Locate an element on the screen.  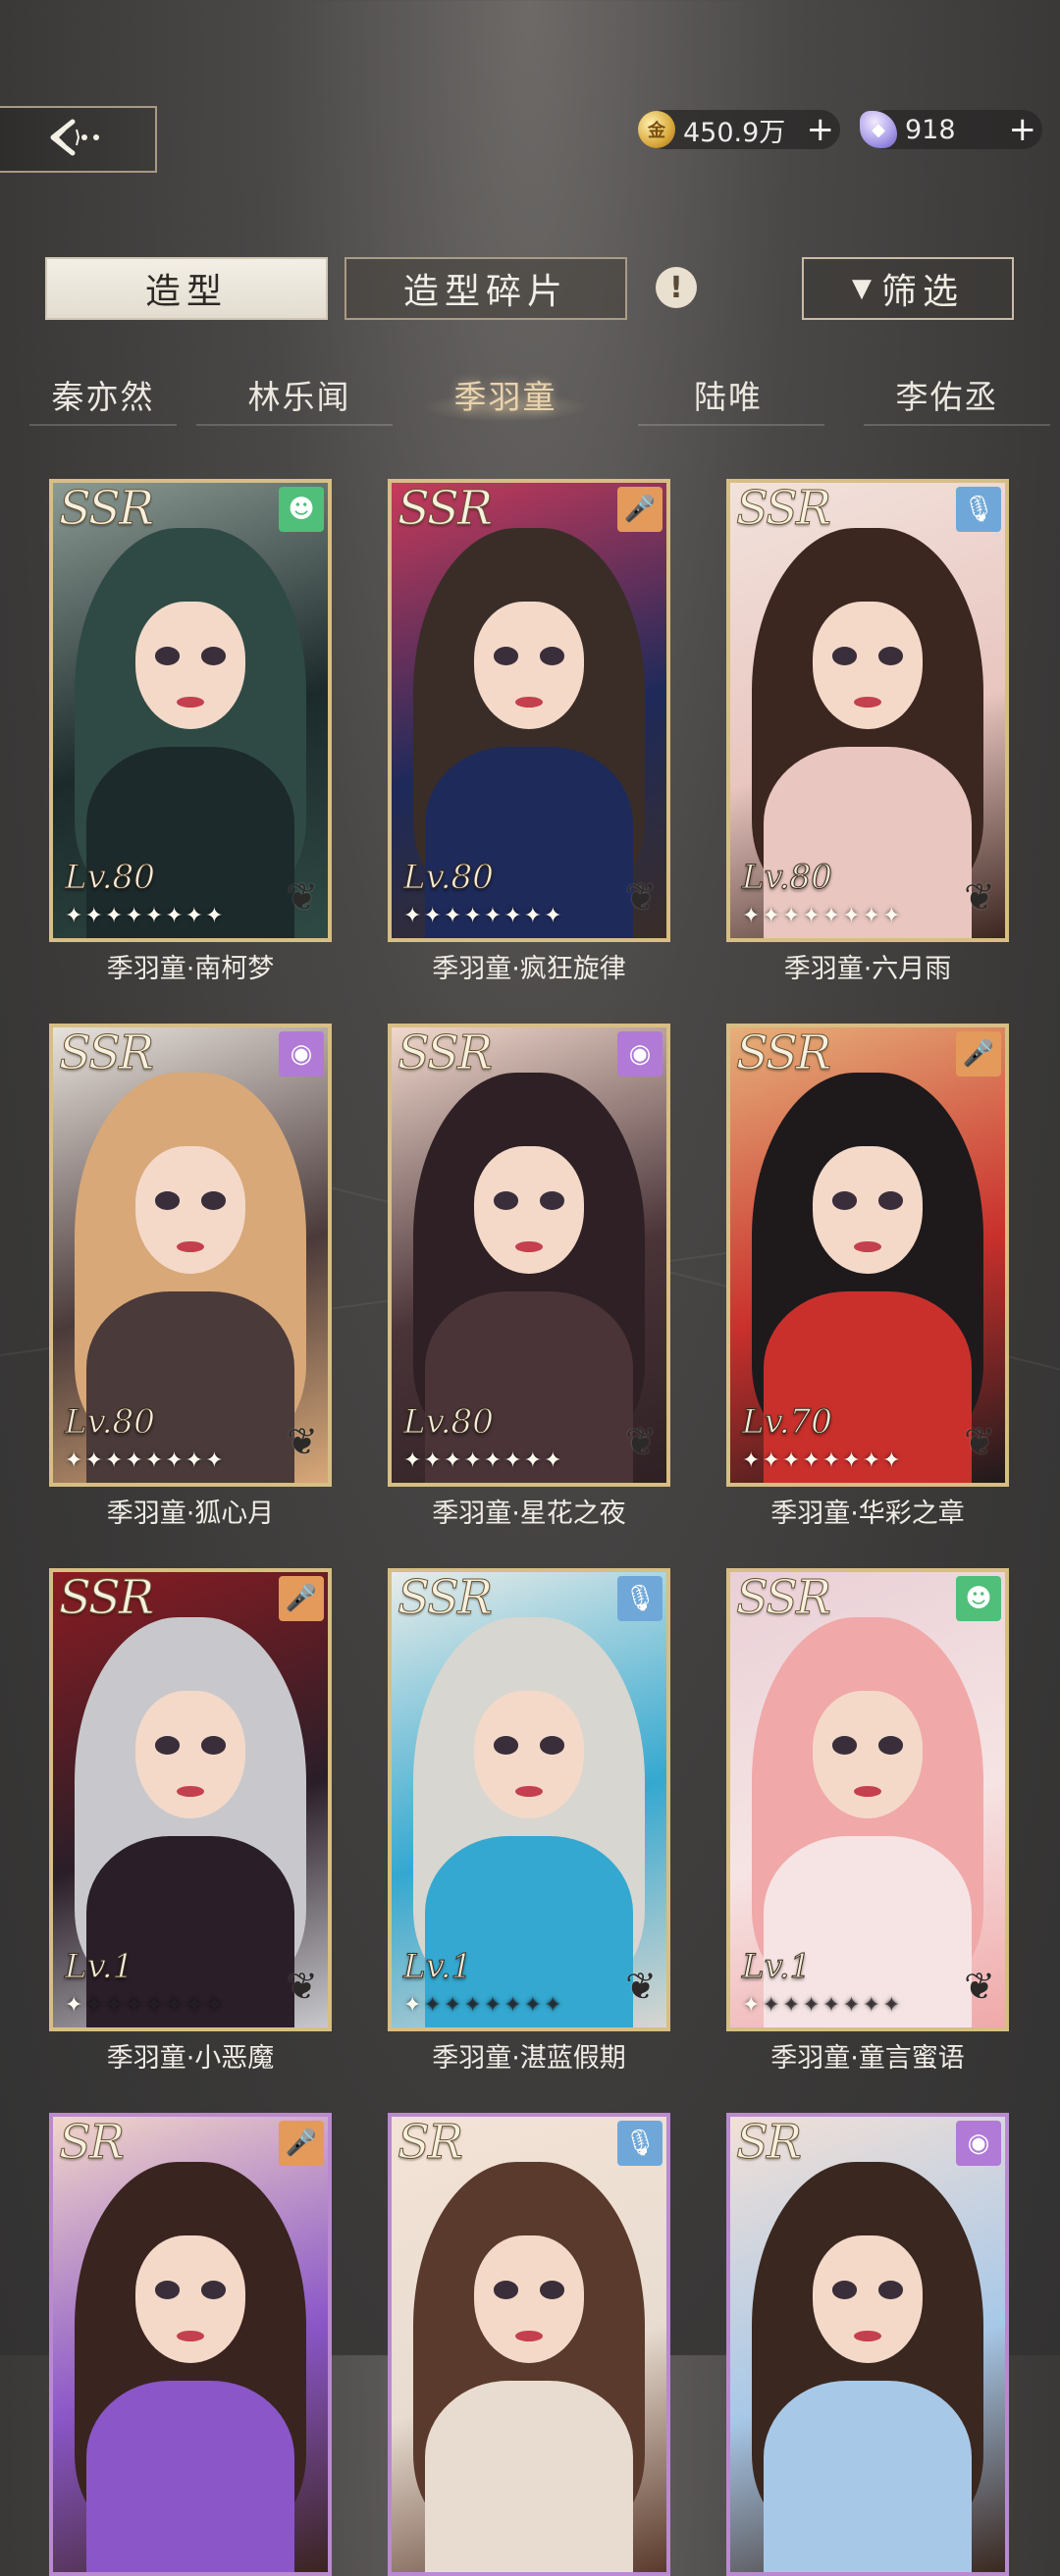
outfit-card: SR 🎙 is located at coordinates (529, 2344).